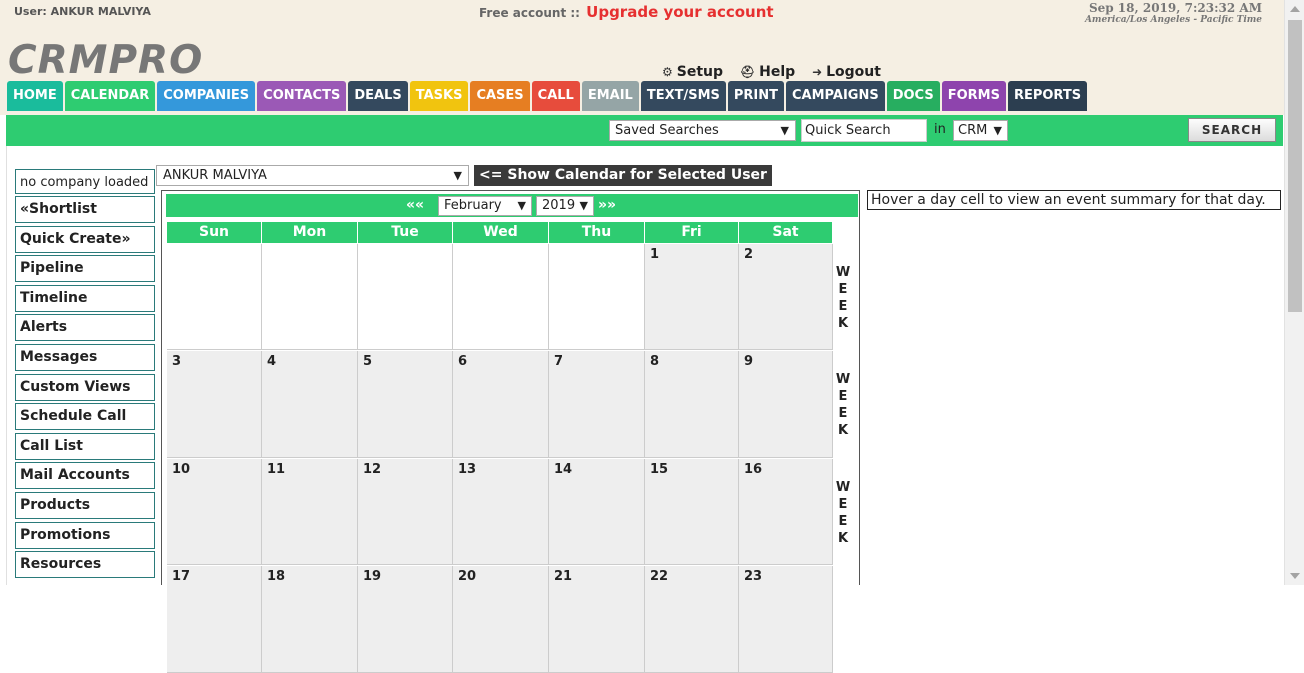 This screenshot has height=673, width=1304. Describe the element at coordinates (85, 209) in the screenshot. I see `sidebar-item-shortlist: «Shortlist` at that location.